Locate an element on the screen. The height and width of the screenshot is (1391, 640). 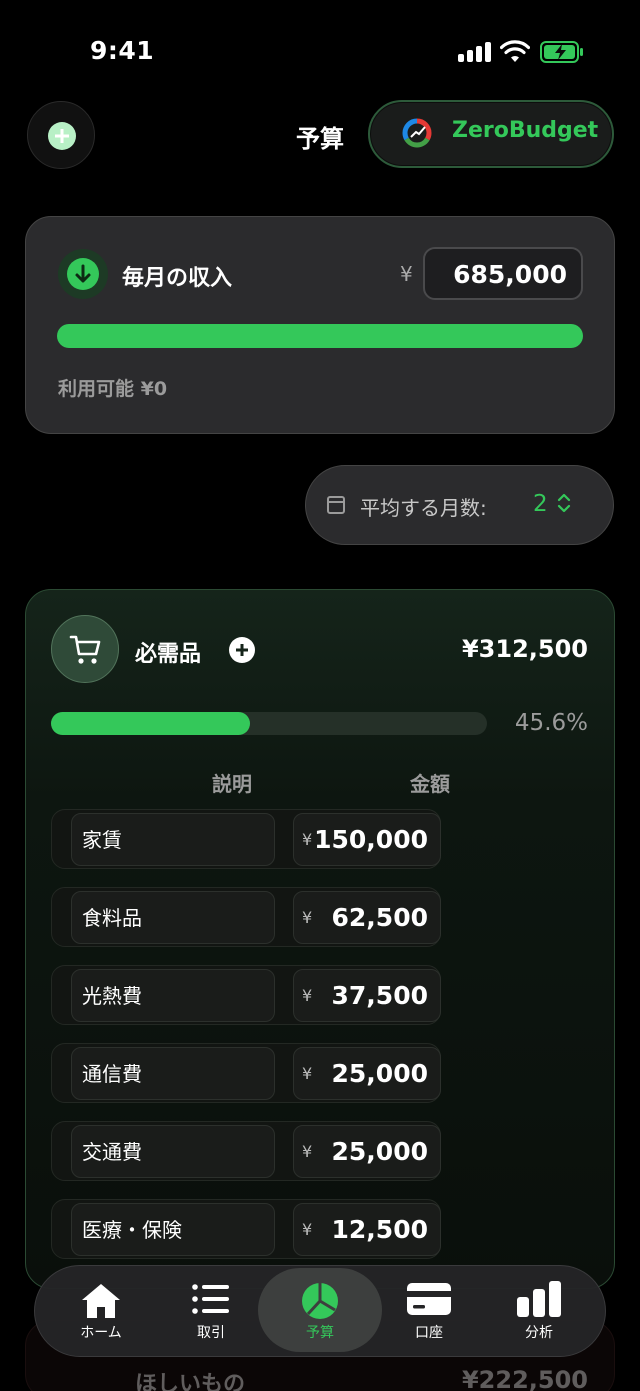
expense-row: 医療・保険 ¥12,500 is located at coordinates (246, 1229).